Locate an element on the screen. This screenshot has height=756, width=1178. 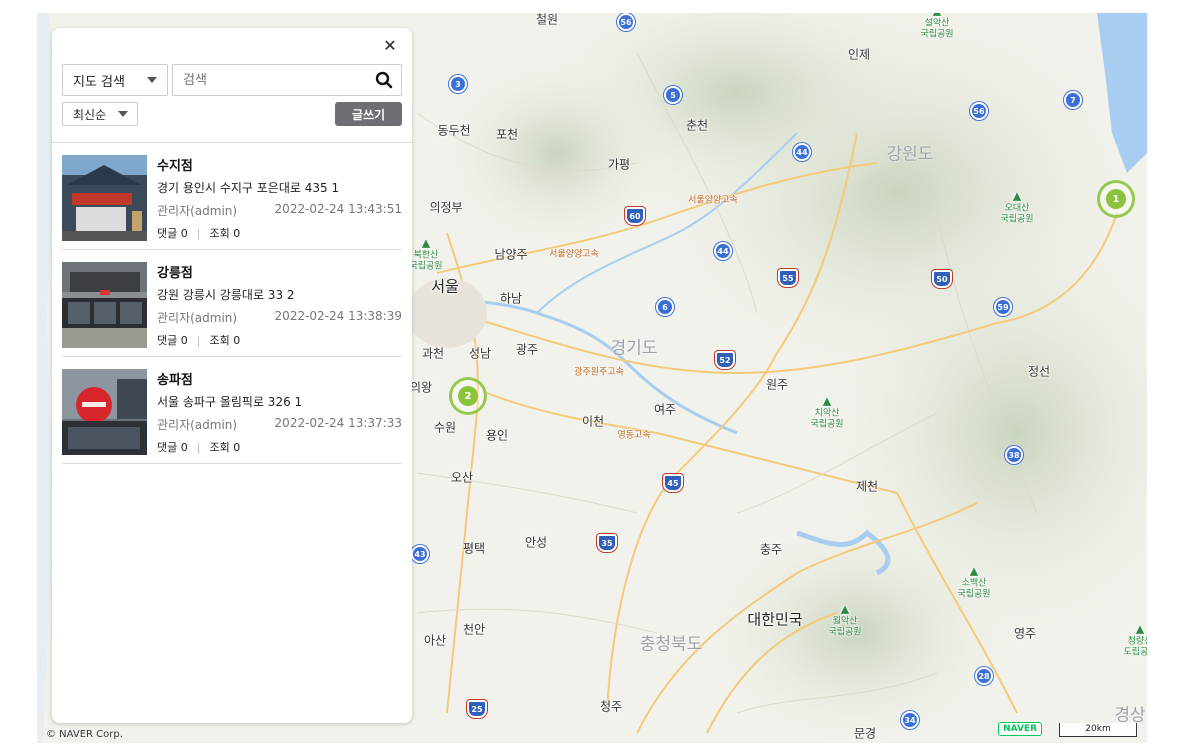
map-park-label: ▲ 오대산 국립공원 is located at coordinates (1017, 207).